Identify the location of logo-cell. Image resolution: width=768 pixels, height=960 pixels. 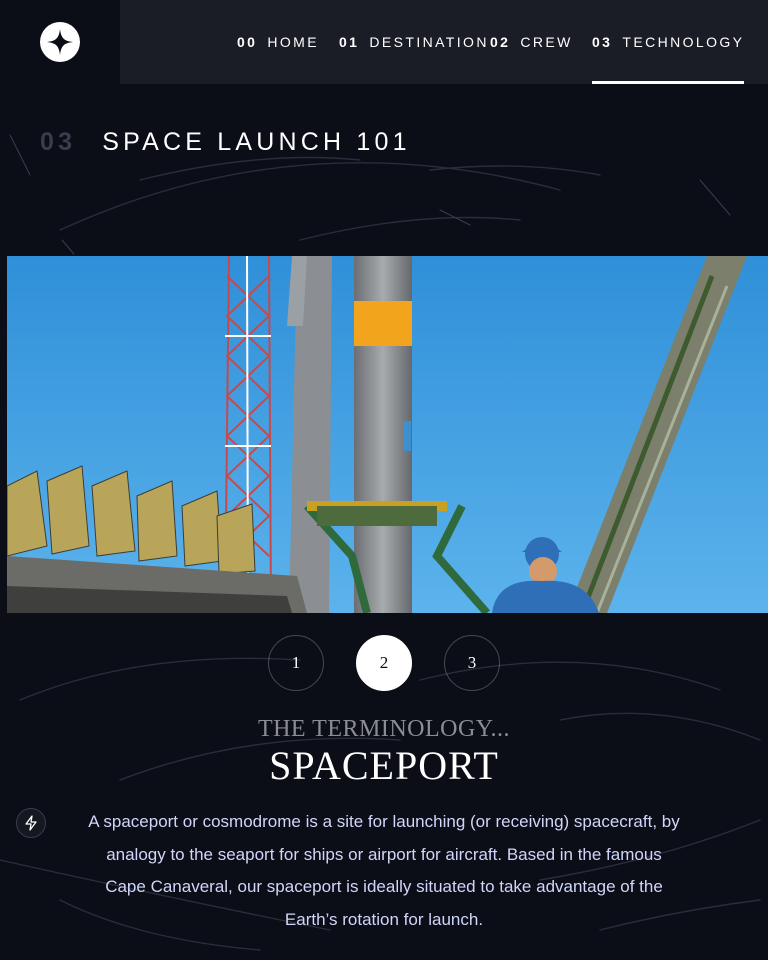
(60, 42).